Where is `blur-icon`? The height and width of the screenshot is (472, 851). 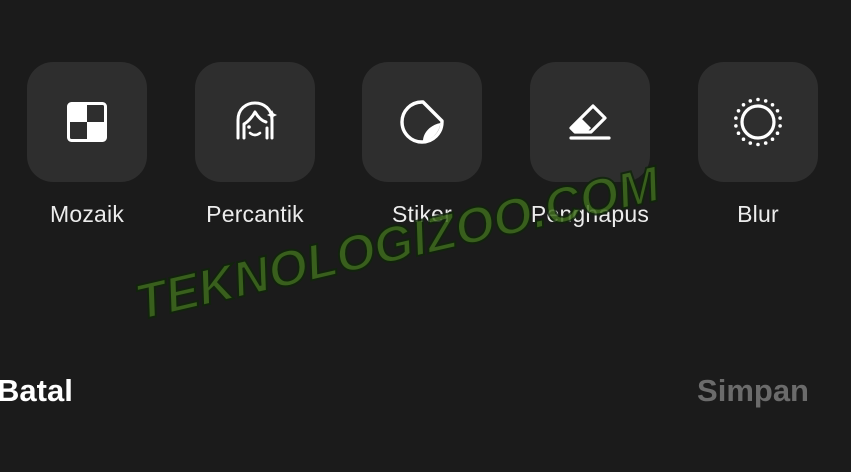 blur-icon is located at coordinates (758, 122).